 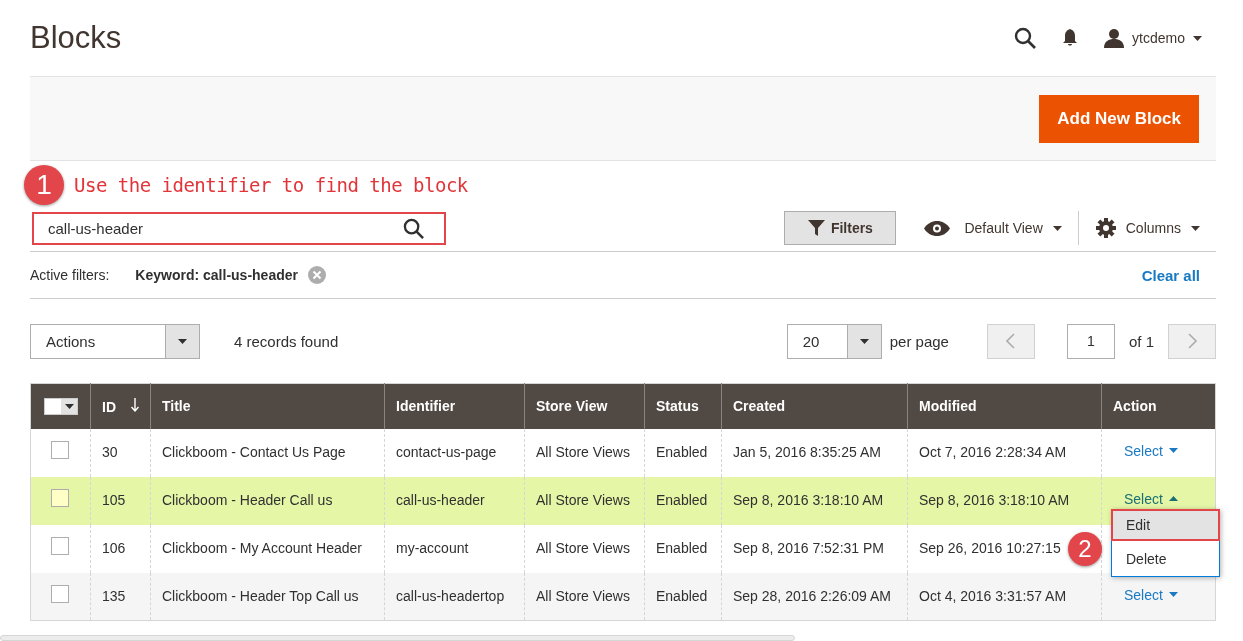 I want to click on add-new-block-button: Add New Block, so click(x=1119, y=118).